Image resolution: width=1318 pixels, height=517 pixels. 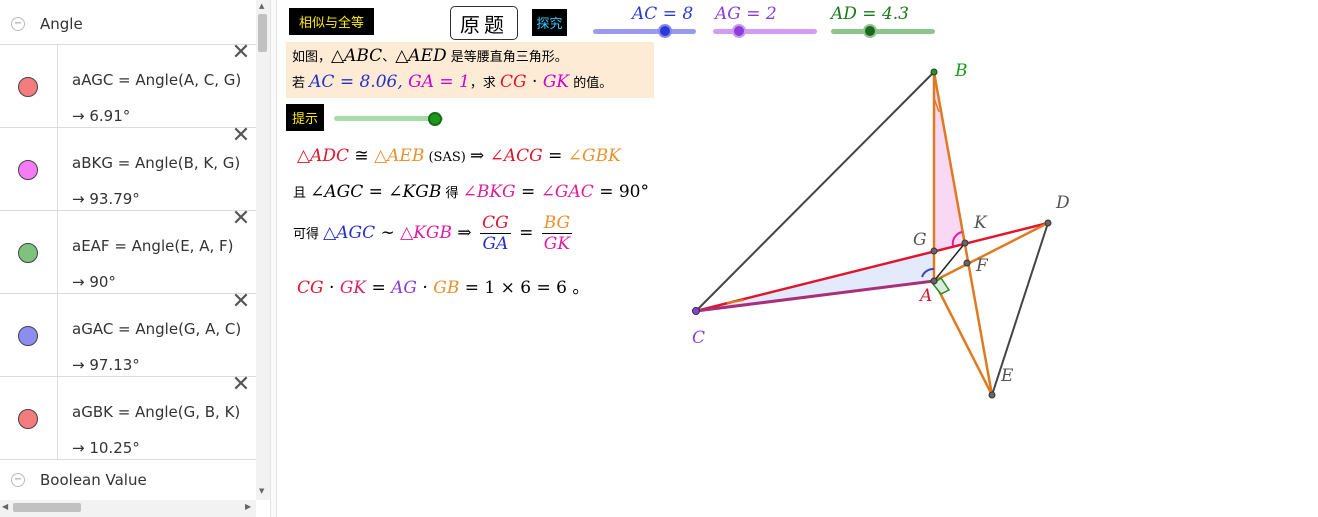 I want to click on group-title: Angle, so click(x=61, y=24).